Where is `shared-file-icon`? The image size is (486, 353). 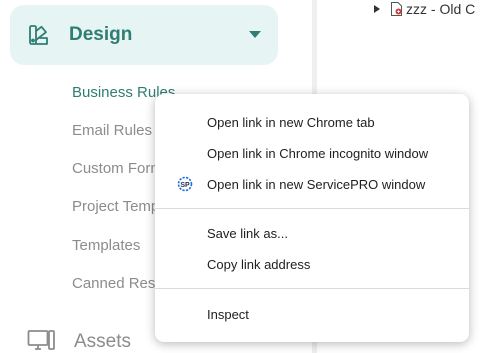 shared-file-icon is located at coordinates (396, 9).